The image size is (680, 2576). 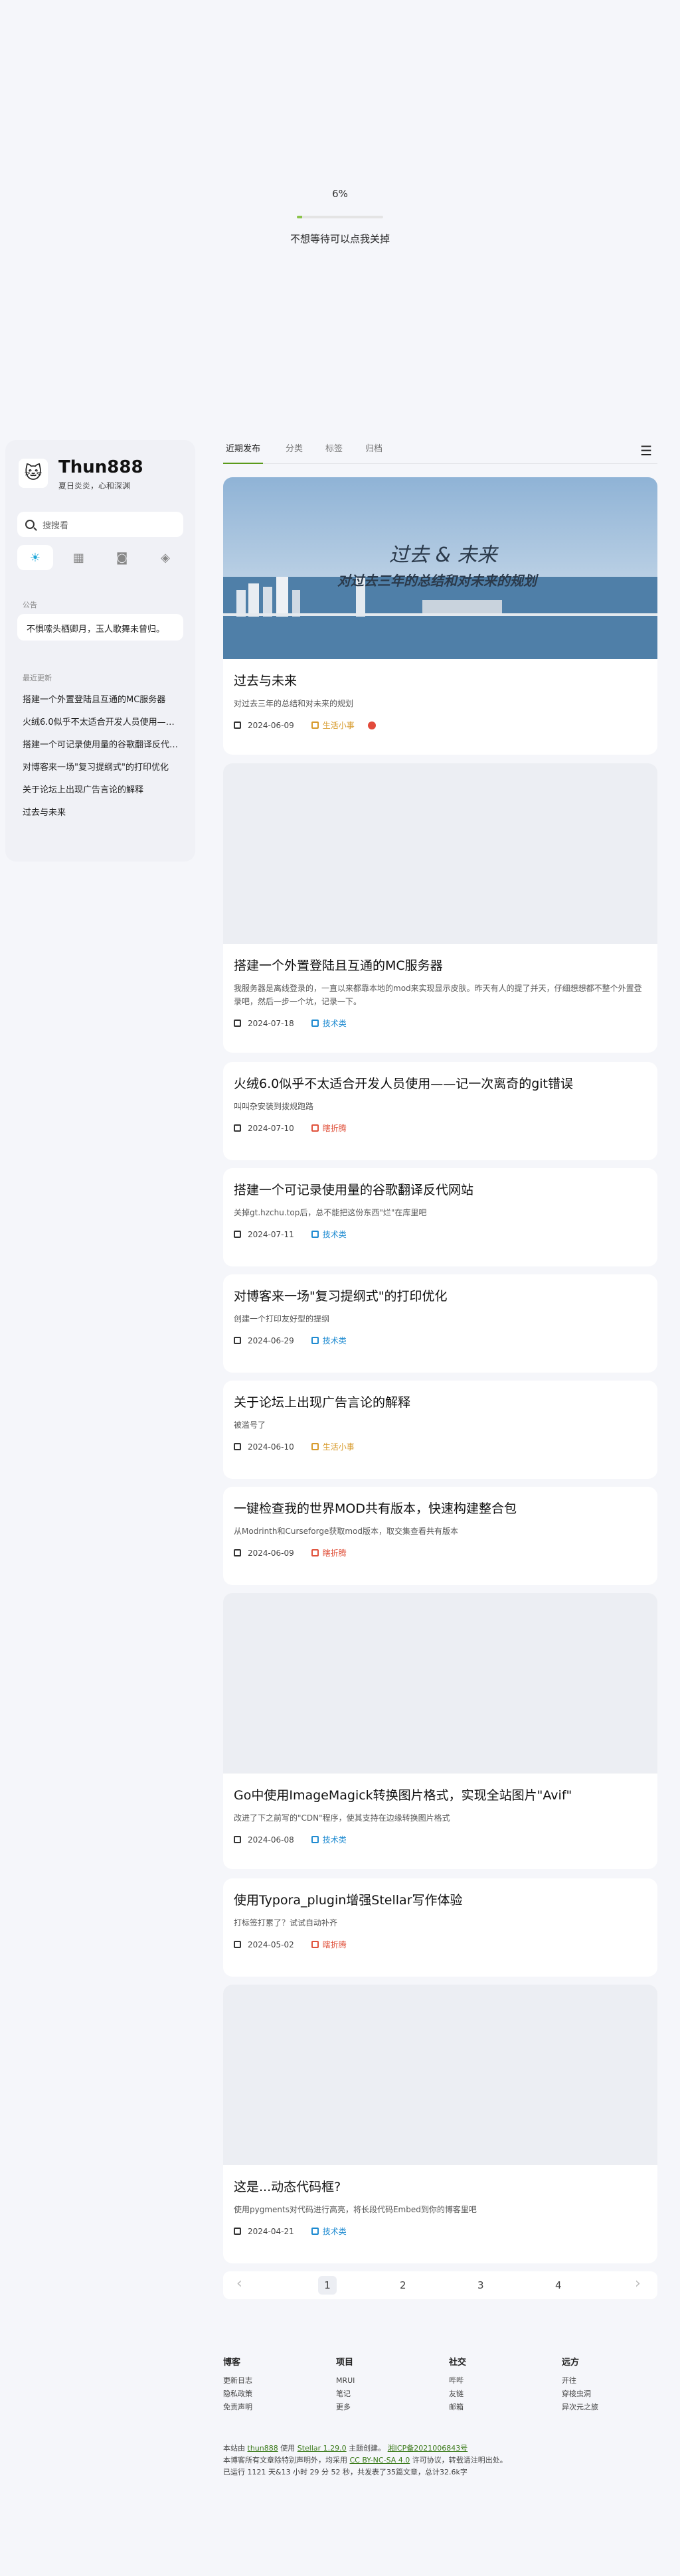 I want to click on sun-icon: ☀, so click(x=35, y=557).